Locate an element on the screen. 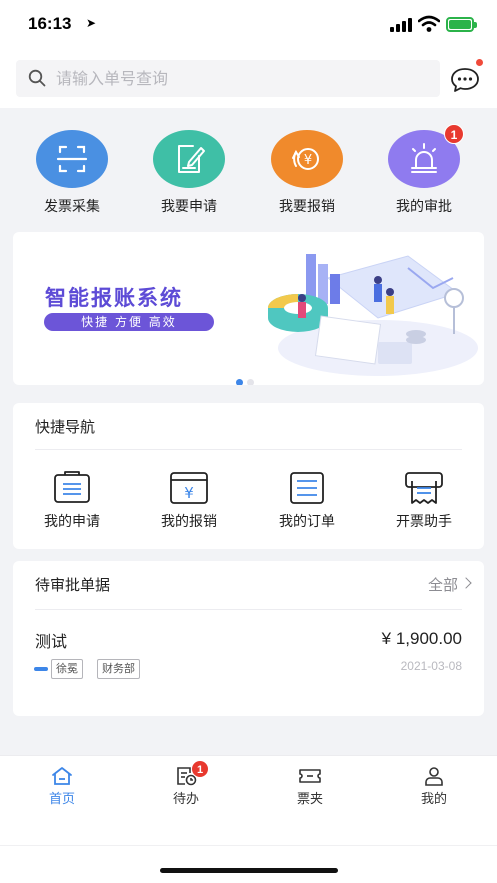  user-icon is located at coordinates (434, 776).